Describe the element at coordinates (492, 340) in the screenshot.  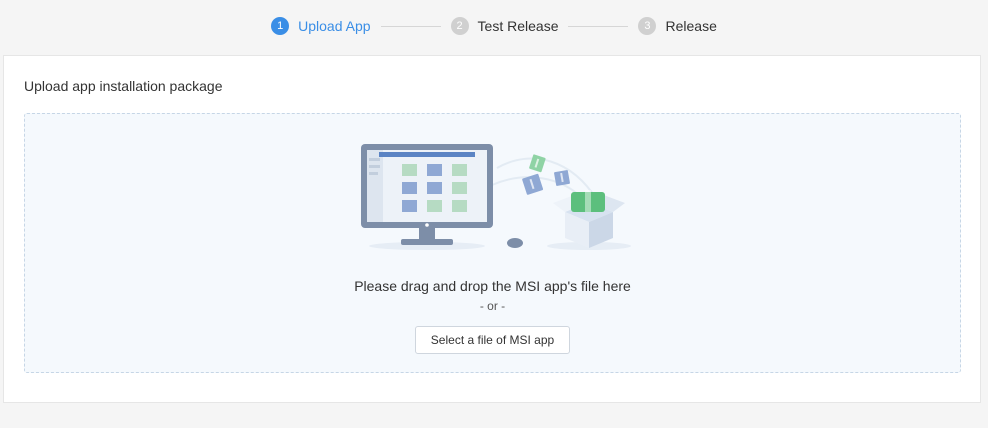
I see `select-file-button: Select a file of MSI app` at that location.